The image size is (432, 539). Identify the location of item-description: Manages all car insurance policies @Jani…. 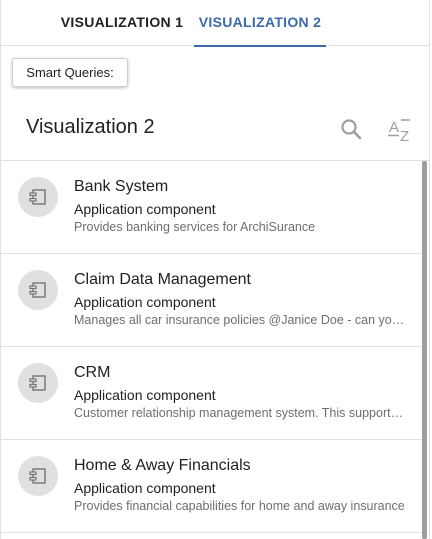
(241, 320).